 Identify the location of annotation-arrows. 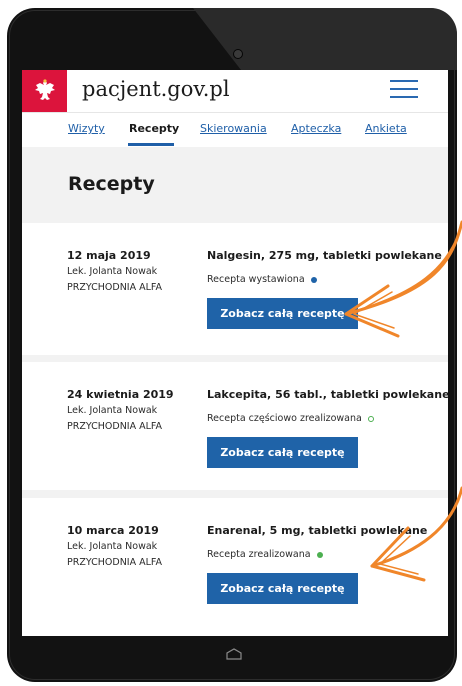
(403, 401).